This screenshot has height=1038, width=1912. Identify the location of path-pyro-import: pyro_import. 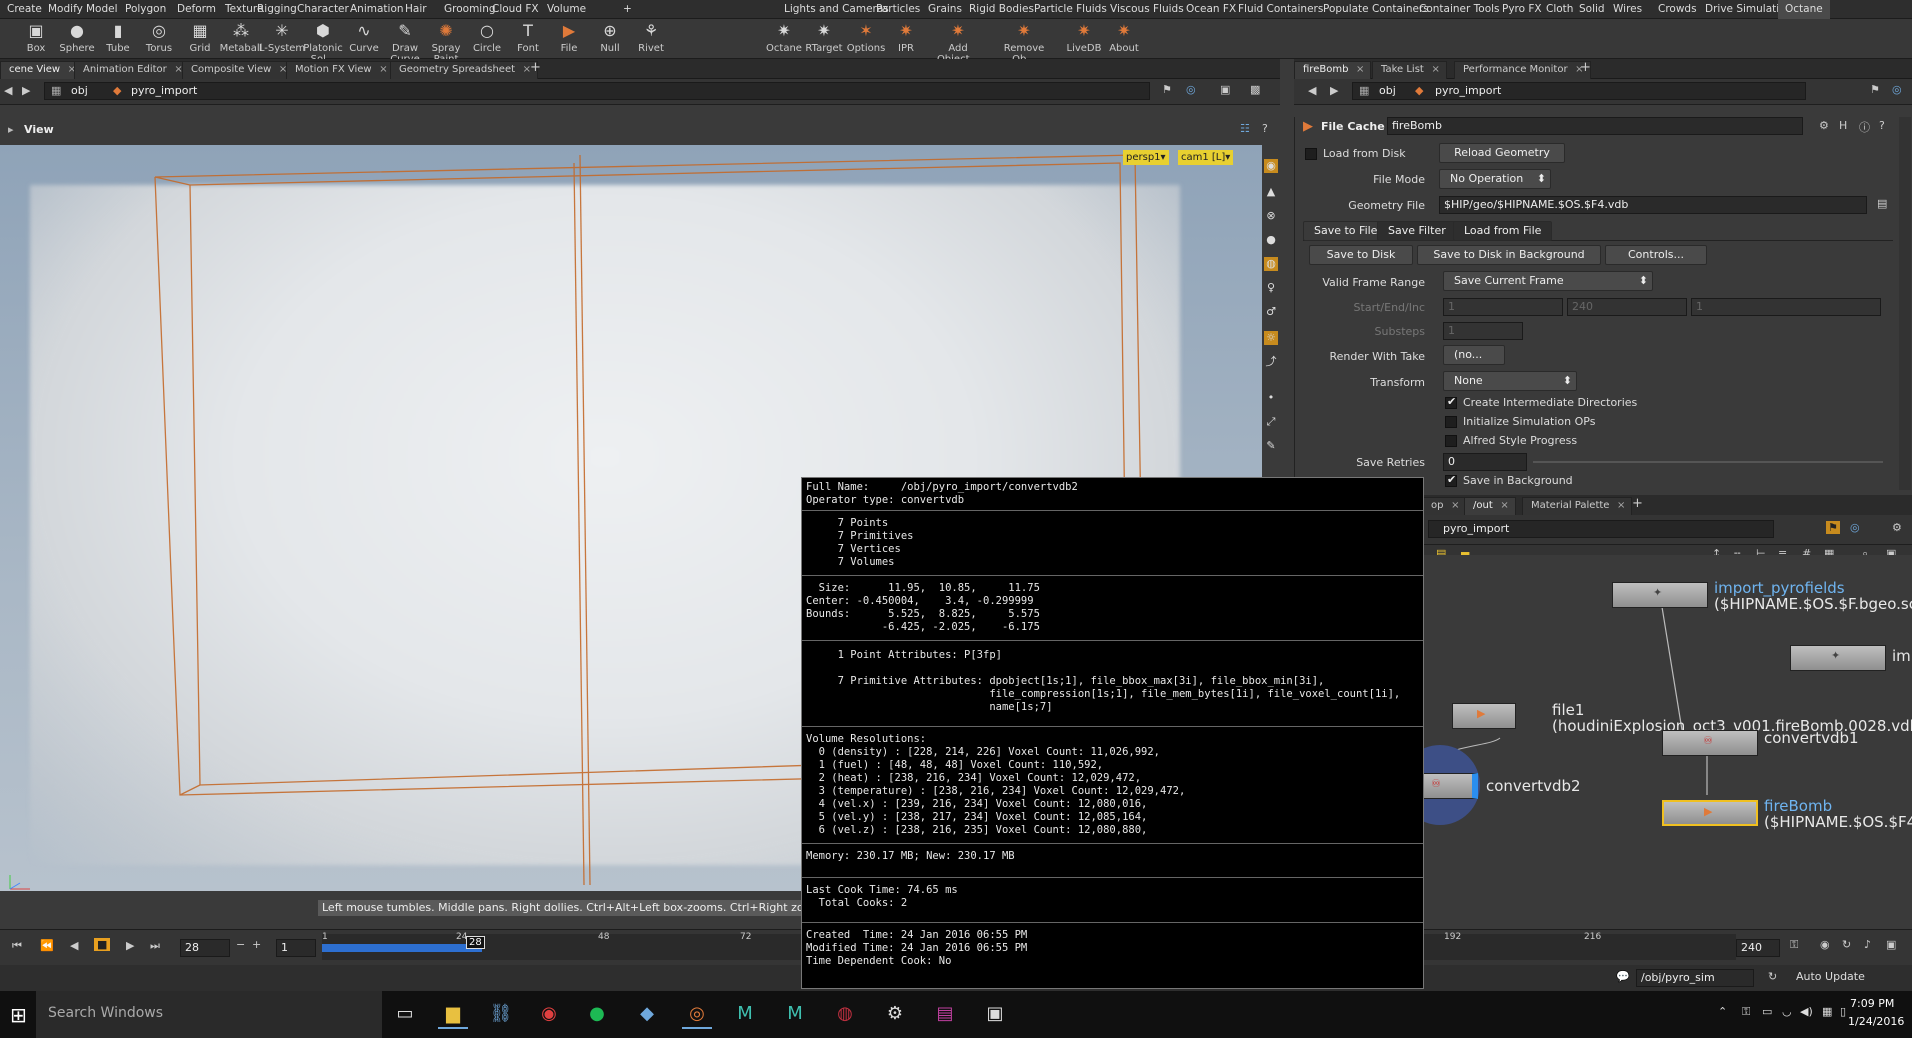
(164, 91).